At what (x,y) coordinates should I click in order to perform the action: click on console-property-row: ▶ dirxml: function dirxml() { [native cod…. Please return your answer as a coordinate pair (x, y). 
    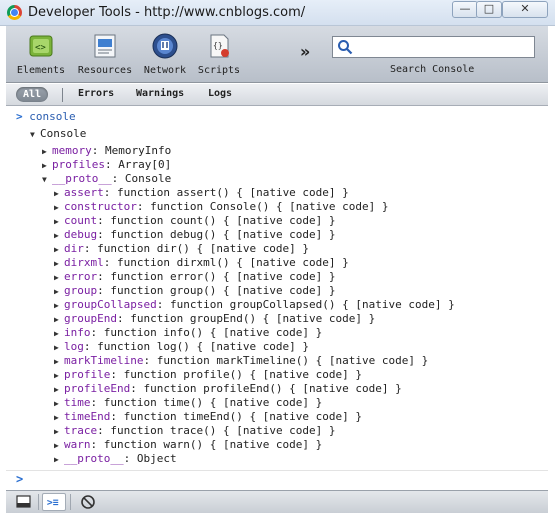
    Looking at the image, I should click on (201, 263).